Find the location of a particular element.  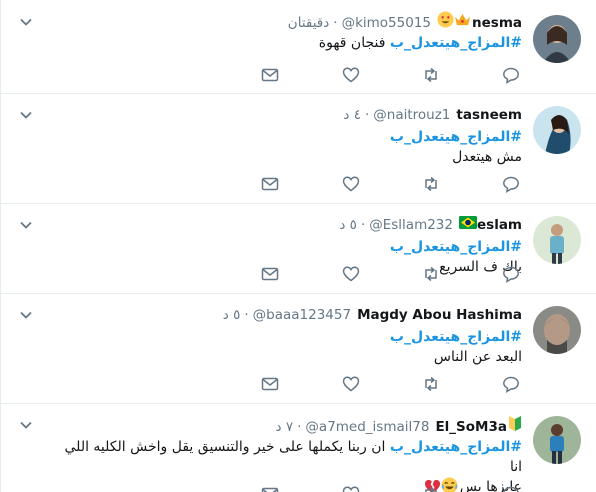

display-name: El_SoM3a is located at coordinates (478, 426).